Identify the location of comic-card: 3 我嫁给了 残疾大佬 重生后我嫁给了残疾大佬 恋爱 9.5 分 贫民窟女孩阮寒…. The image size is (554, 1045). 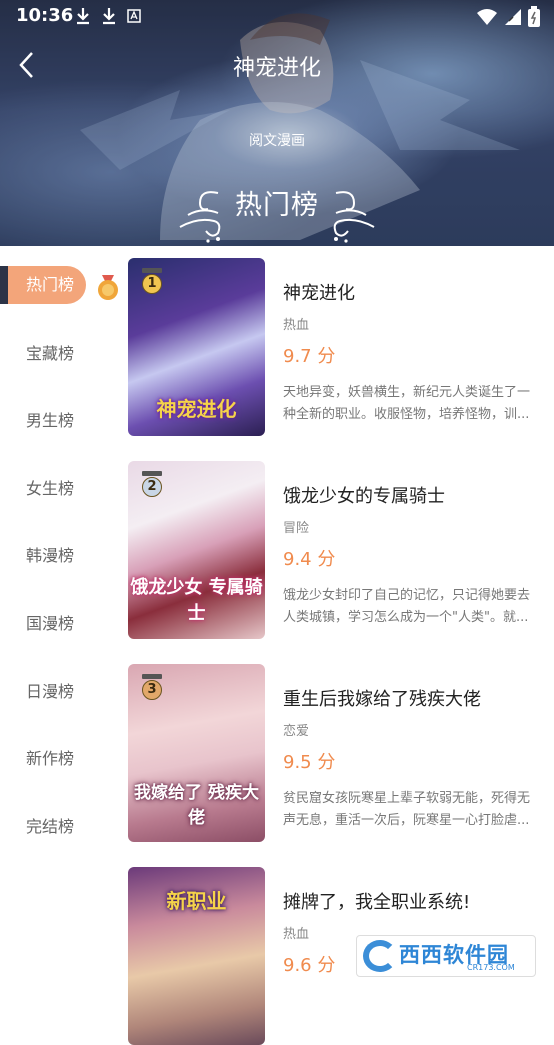
(341, 747).